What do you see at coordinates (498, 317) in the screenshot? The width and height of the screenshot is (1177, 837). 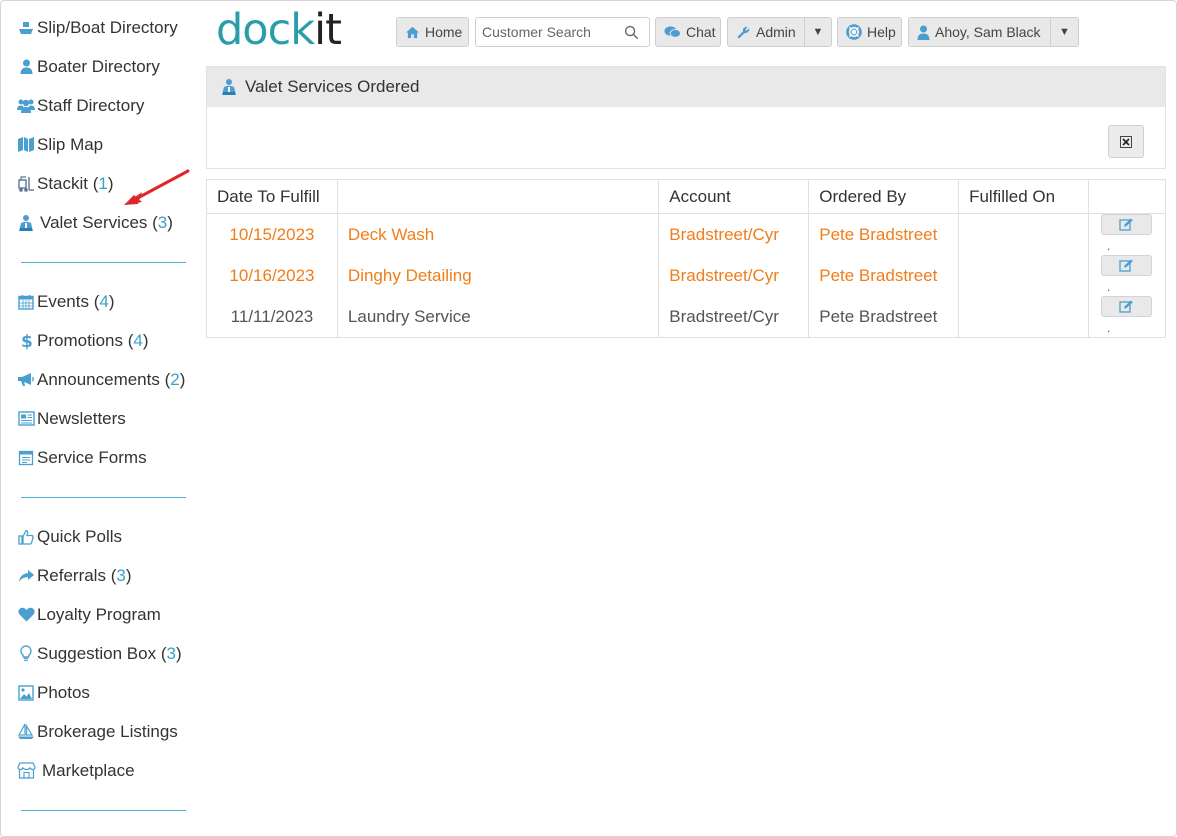 I see `service-cell: Laundry Service` at bounding box center [498, 317].